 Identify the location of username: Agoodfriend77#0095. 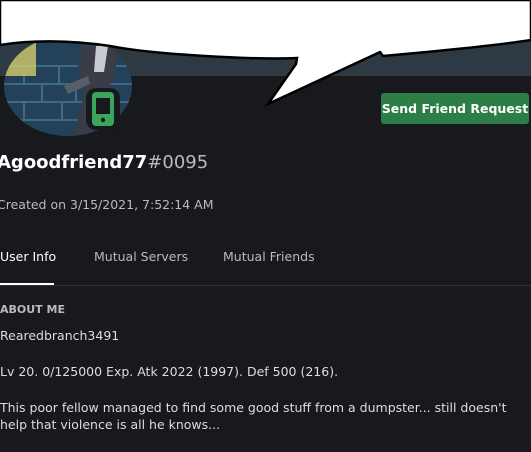
(104, 162).